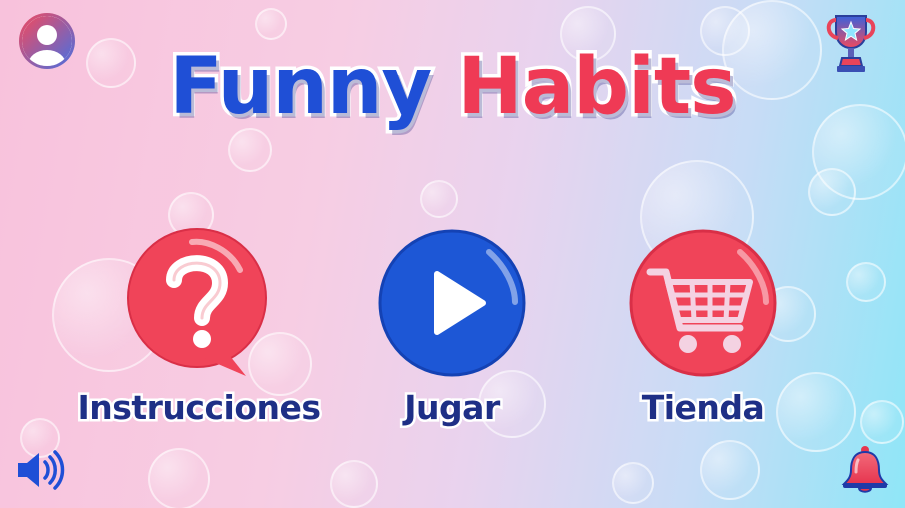 The width and height of the screenshot is (905, 508). I want to click on instructions-label: Instrucciones, so click(199, 408).